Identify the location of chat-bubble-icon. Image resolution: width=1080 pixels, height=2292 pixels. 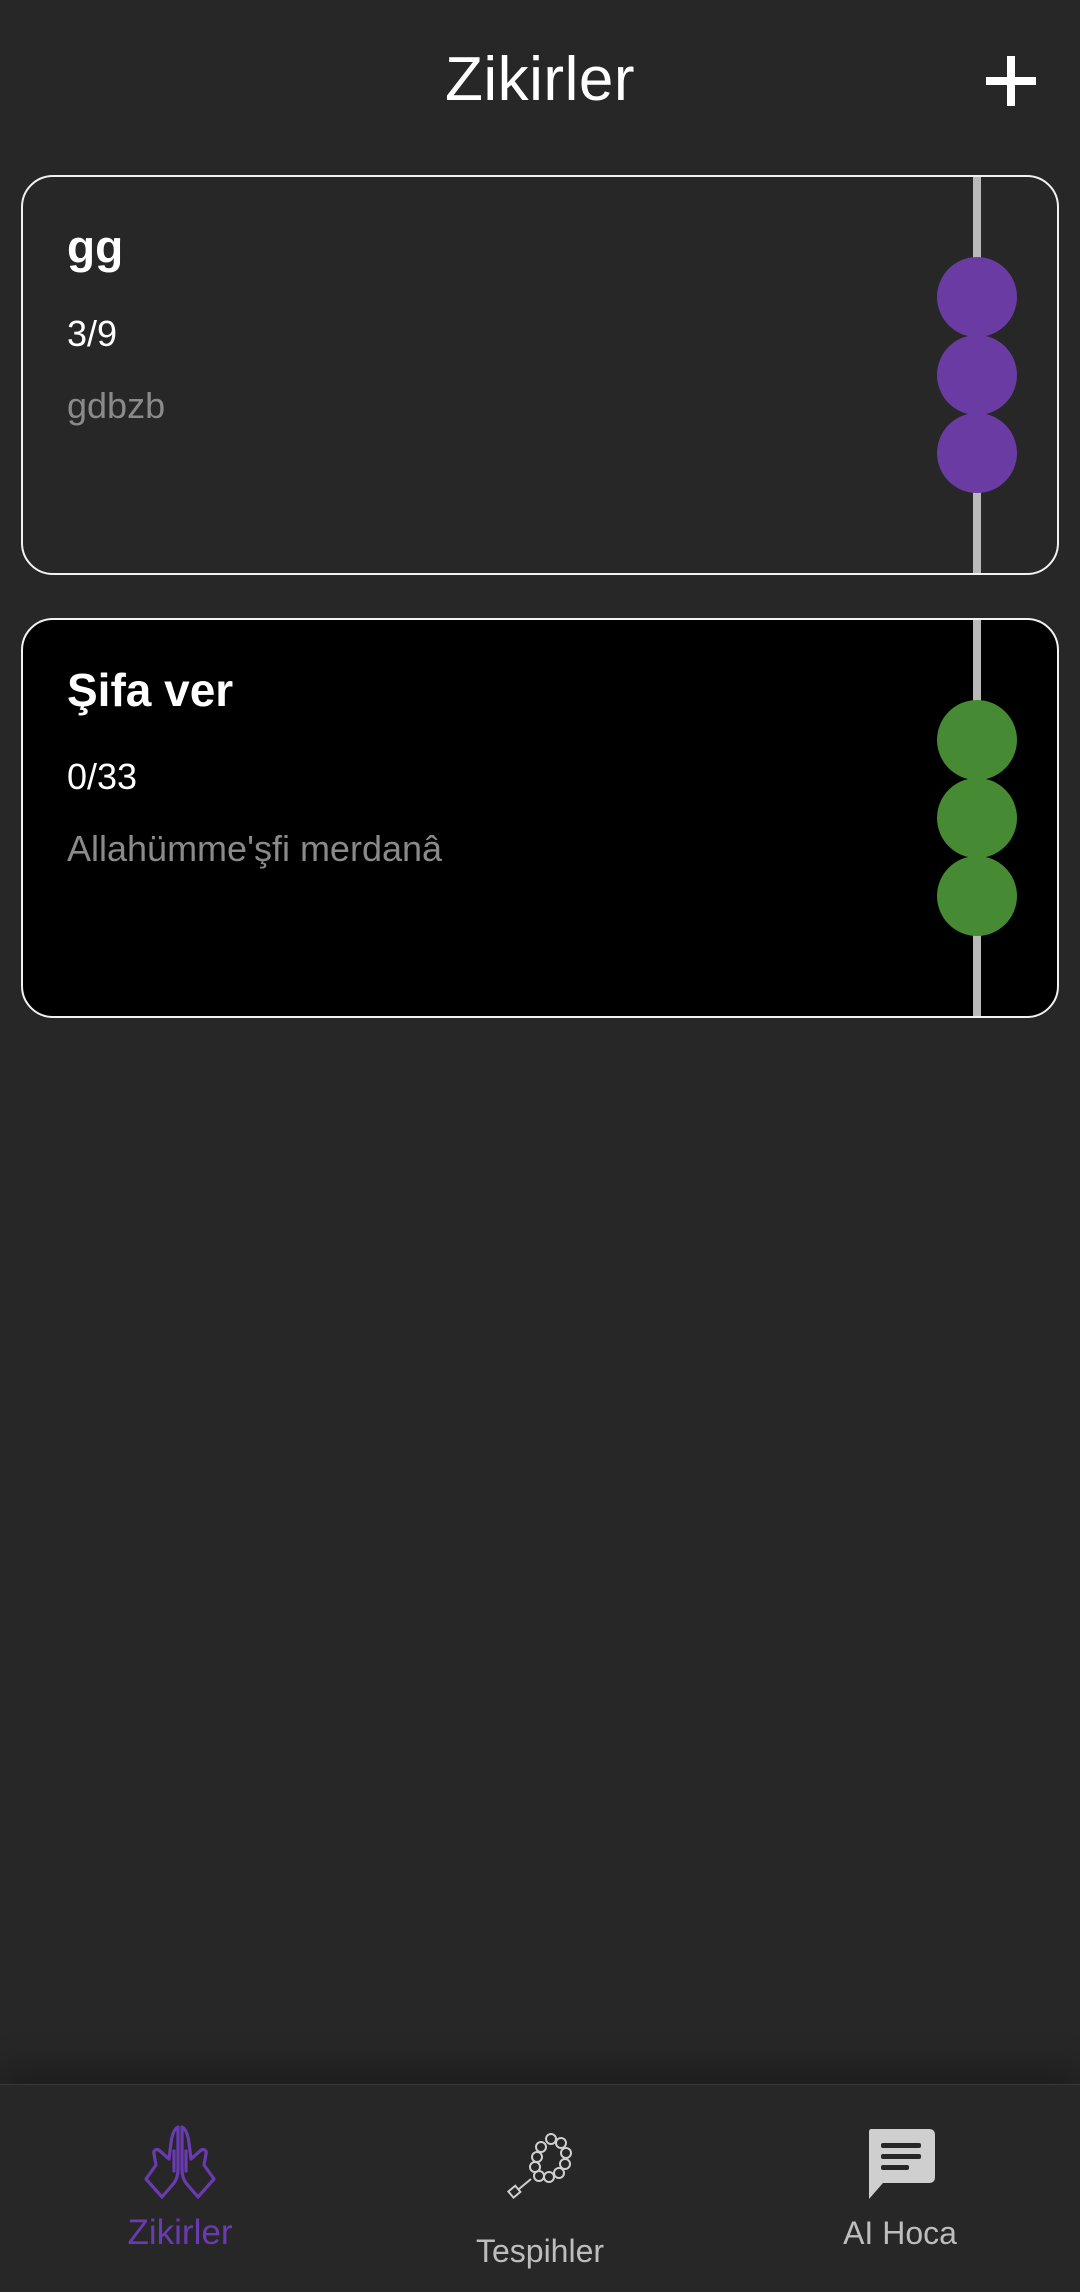
(902, 2164).